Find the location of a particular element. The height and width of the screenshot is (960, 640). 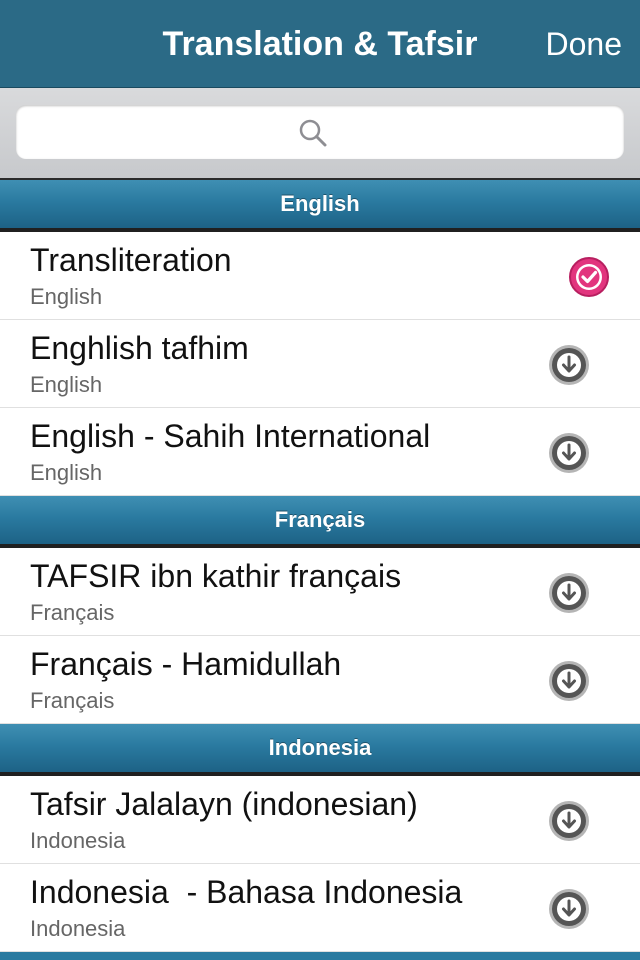

section-header-francais: Français is located at coordinates (320, 522).